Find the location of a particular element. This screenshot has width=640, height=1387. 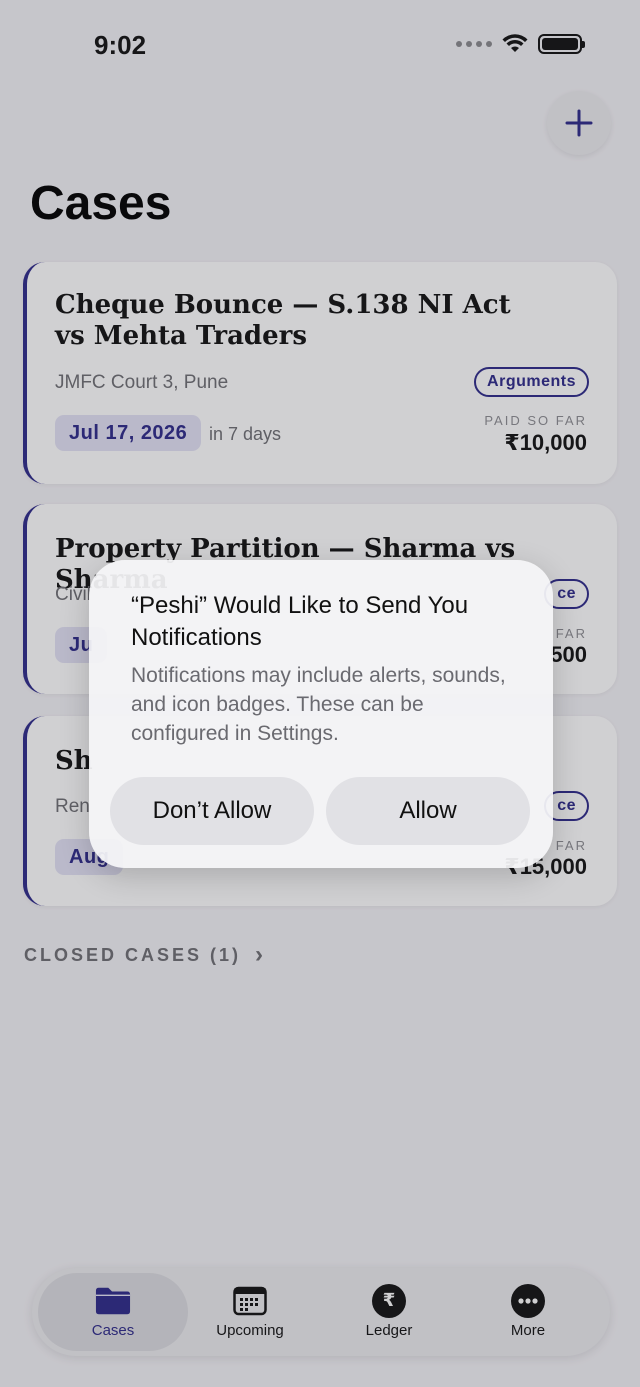

dont-allow-button: Don’t Allow is located at coordinates (212, 811).